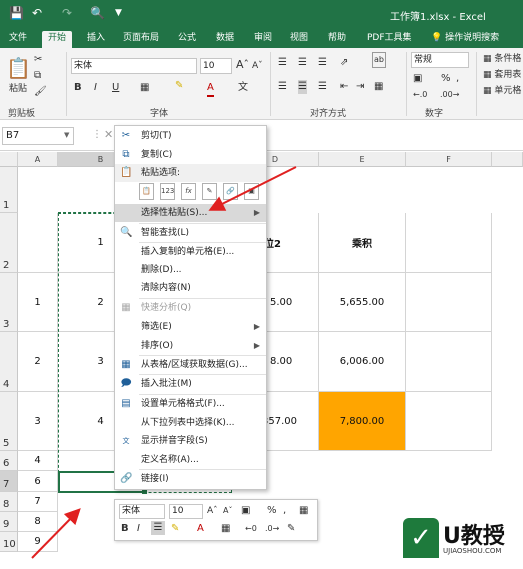 This screenshot has height=569, width=523. I want to click on brand-logo: ✓ U教授 UJIAOSHOU.COM, so click(463, 543).